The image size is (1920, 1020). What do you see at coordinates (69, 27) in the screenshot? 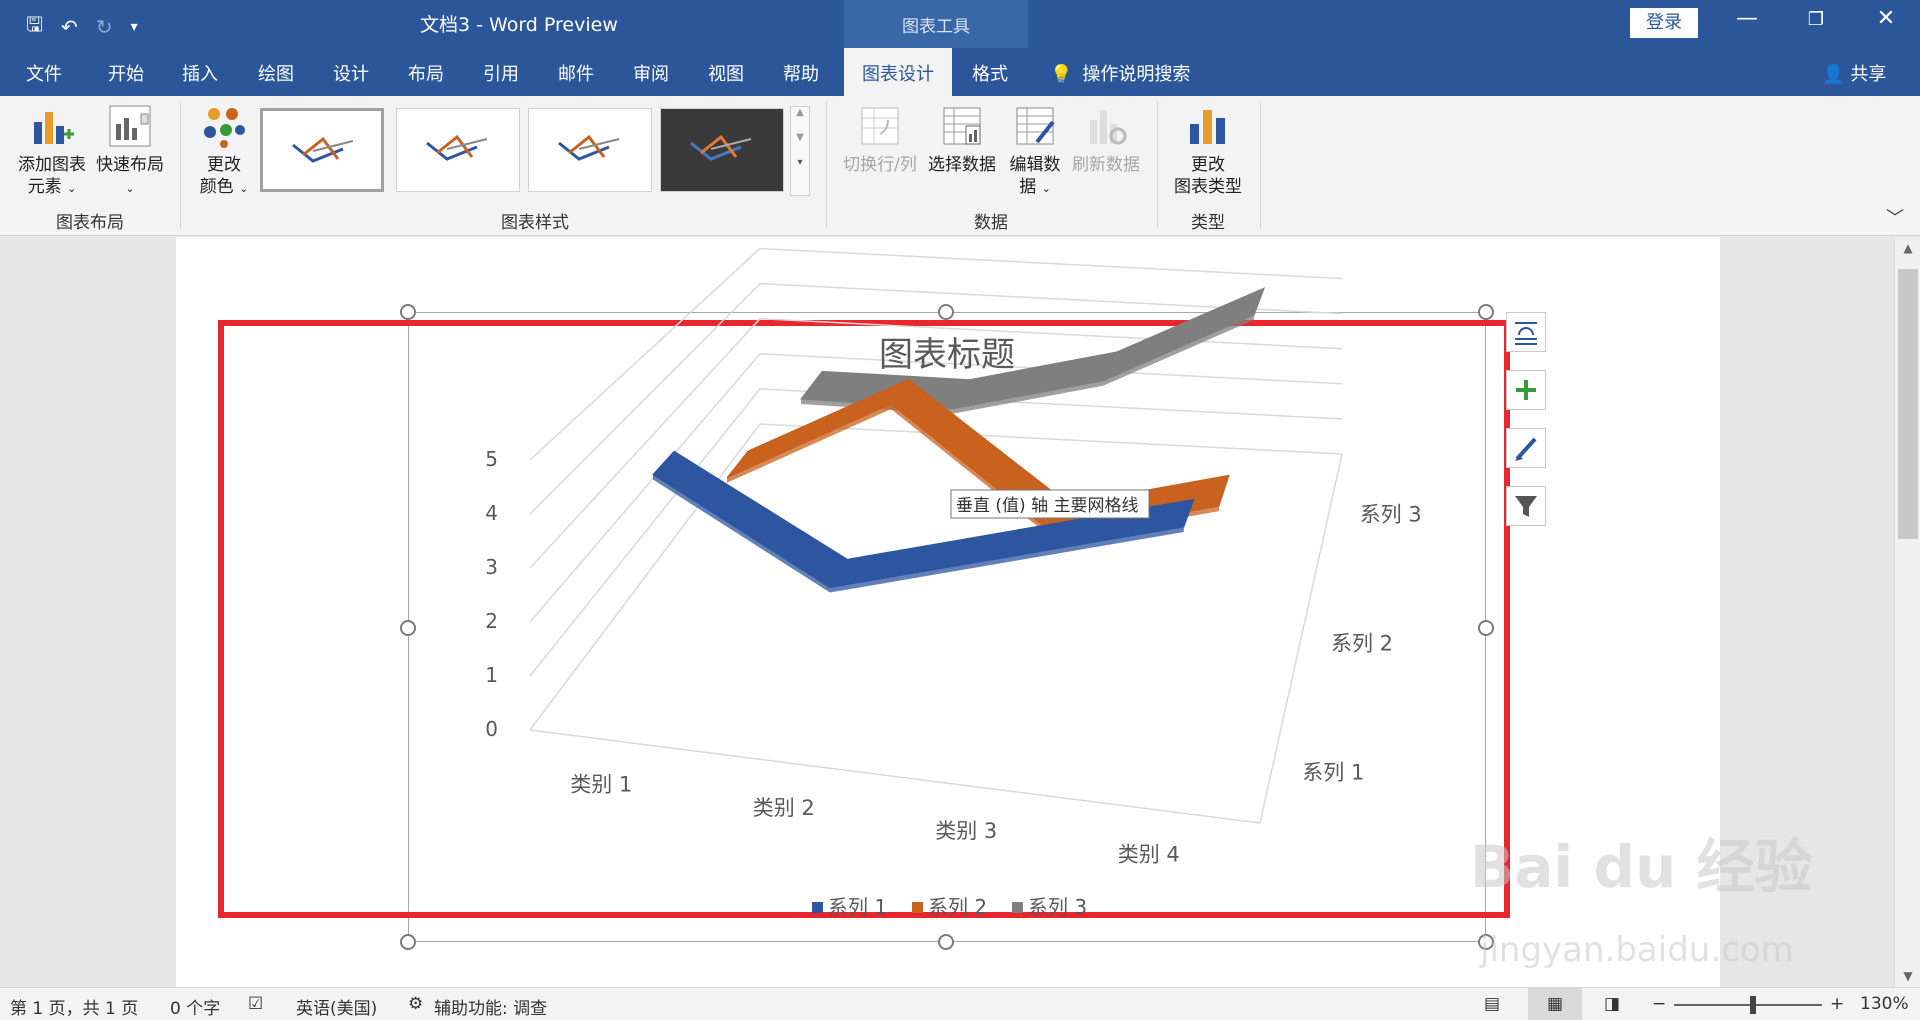
I see `undo-icon: ↶` at bounding box center [69, 27].